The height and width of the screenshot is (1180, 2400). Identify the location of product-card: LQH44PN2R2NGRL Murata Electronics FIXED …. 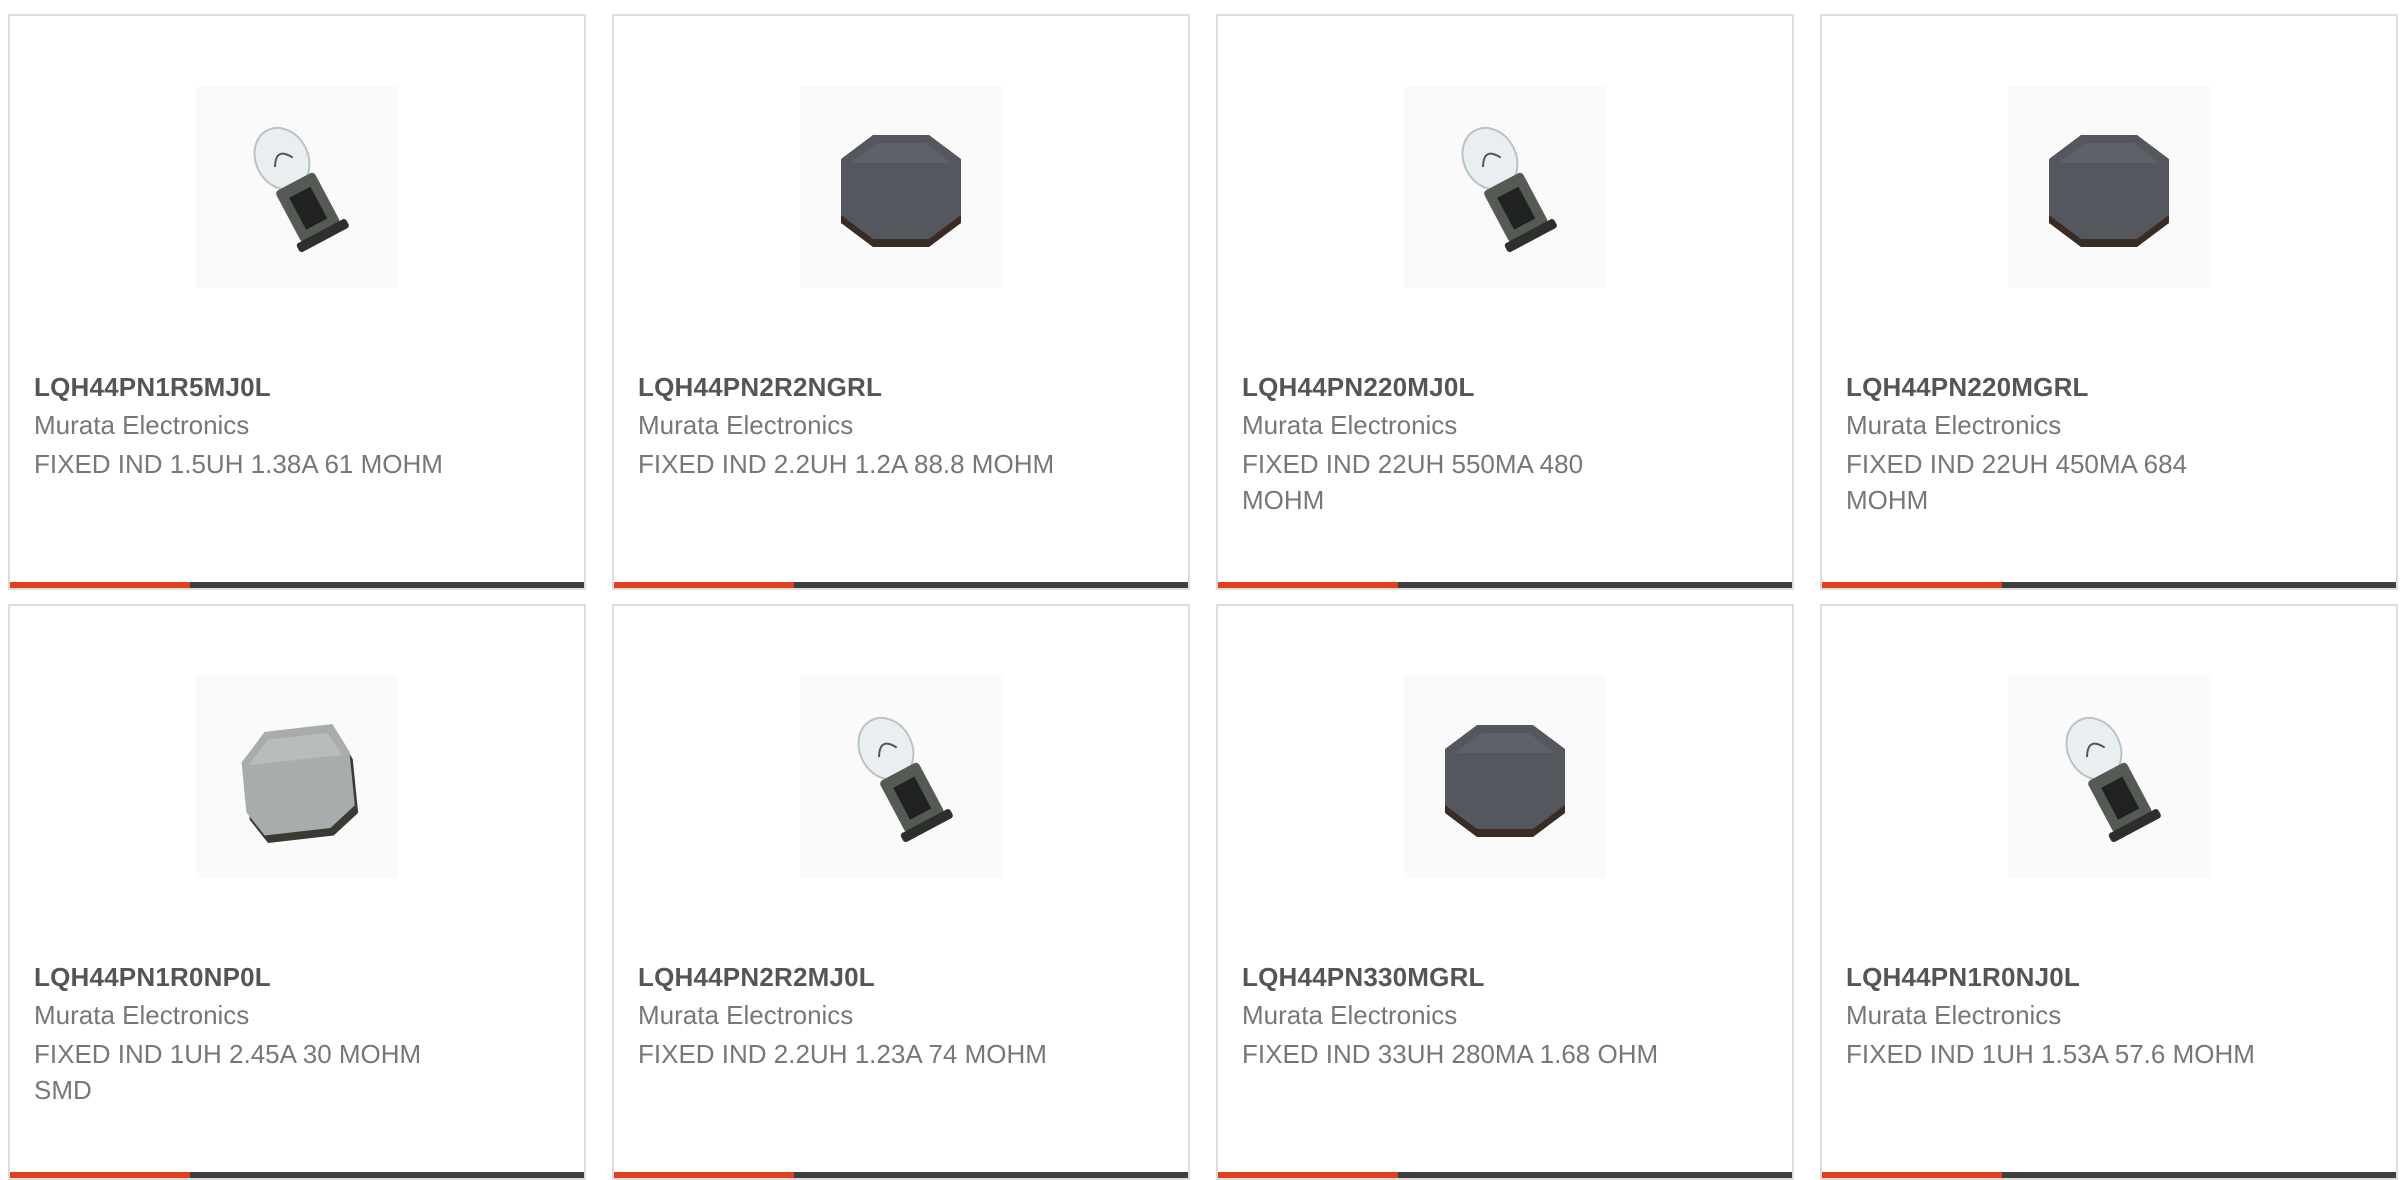
(901, 302).